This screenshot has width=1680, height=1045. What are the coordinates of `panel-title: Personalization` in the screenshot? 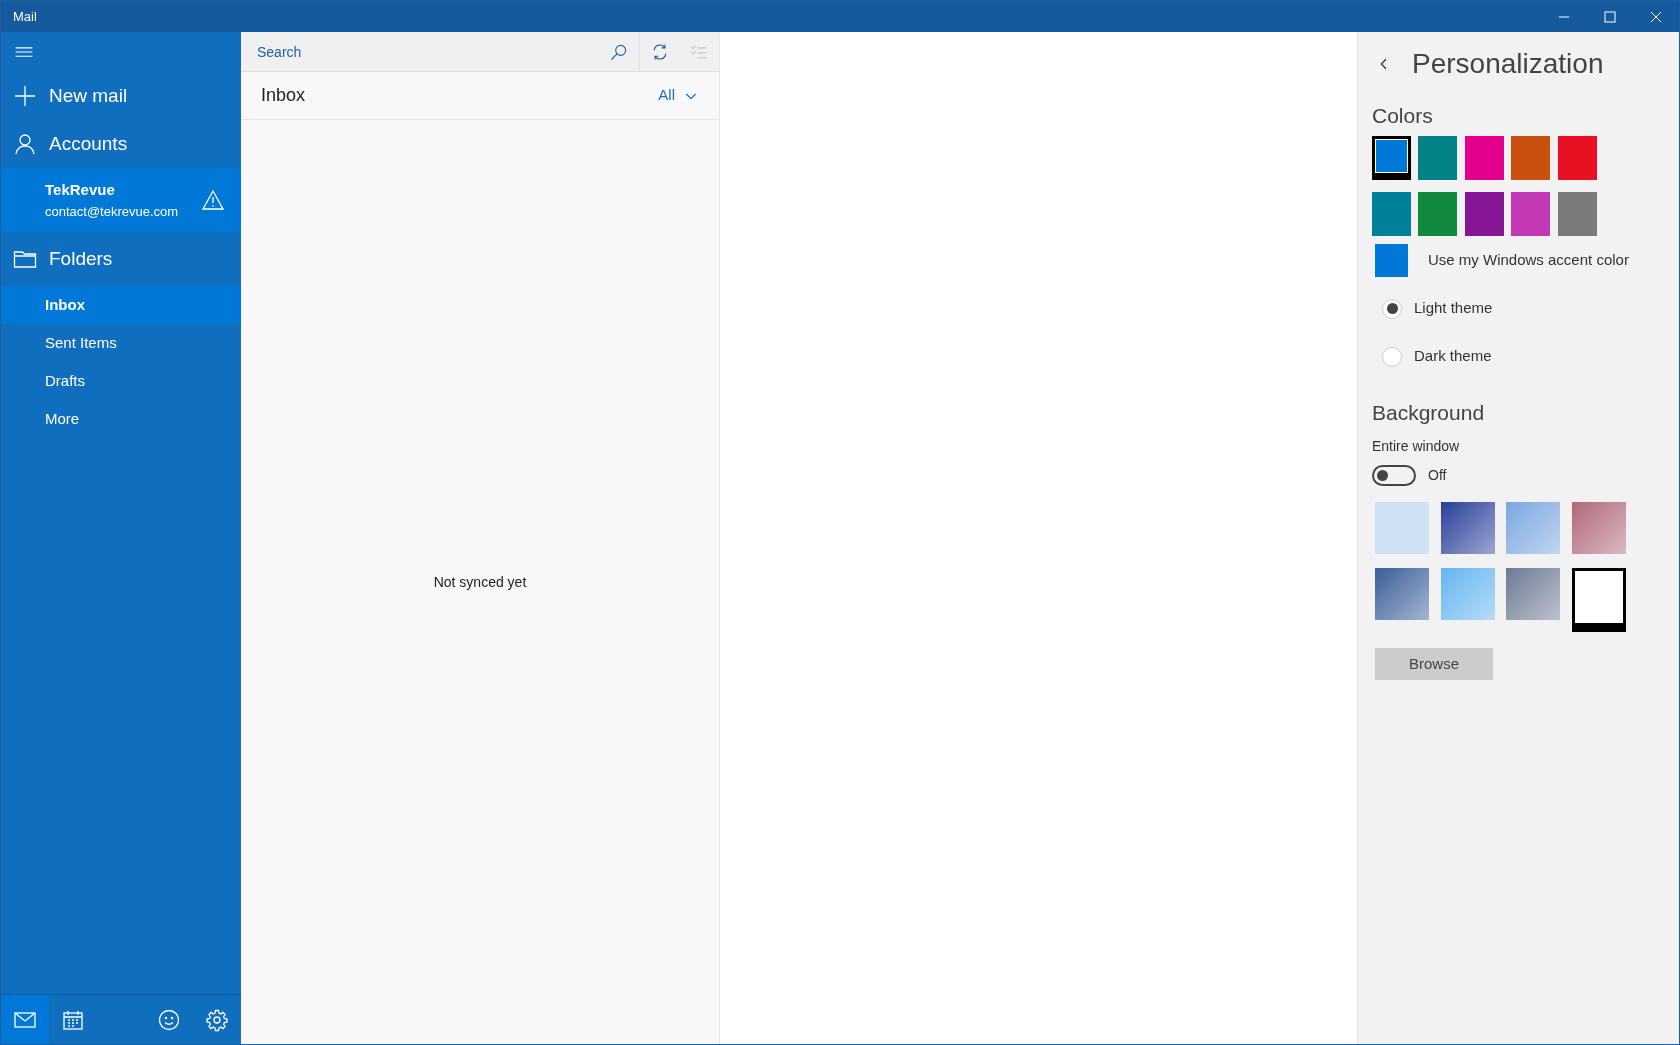 It's located at (1508, 64).